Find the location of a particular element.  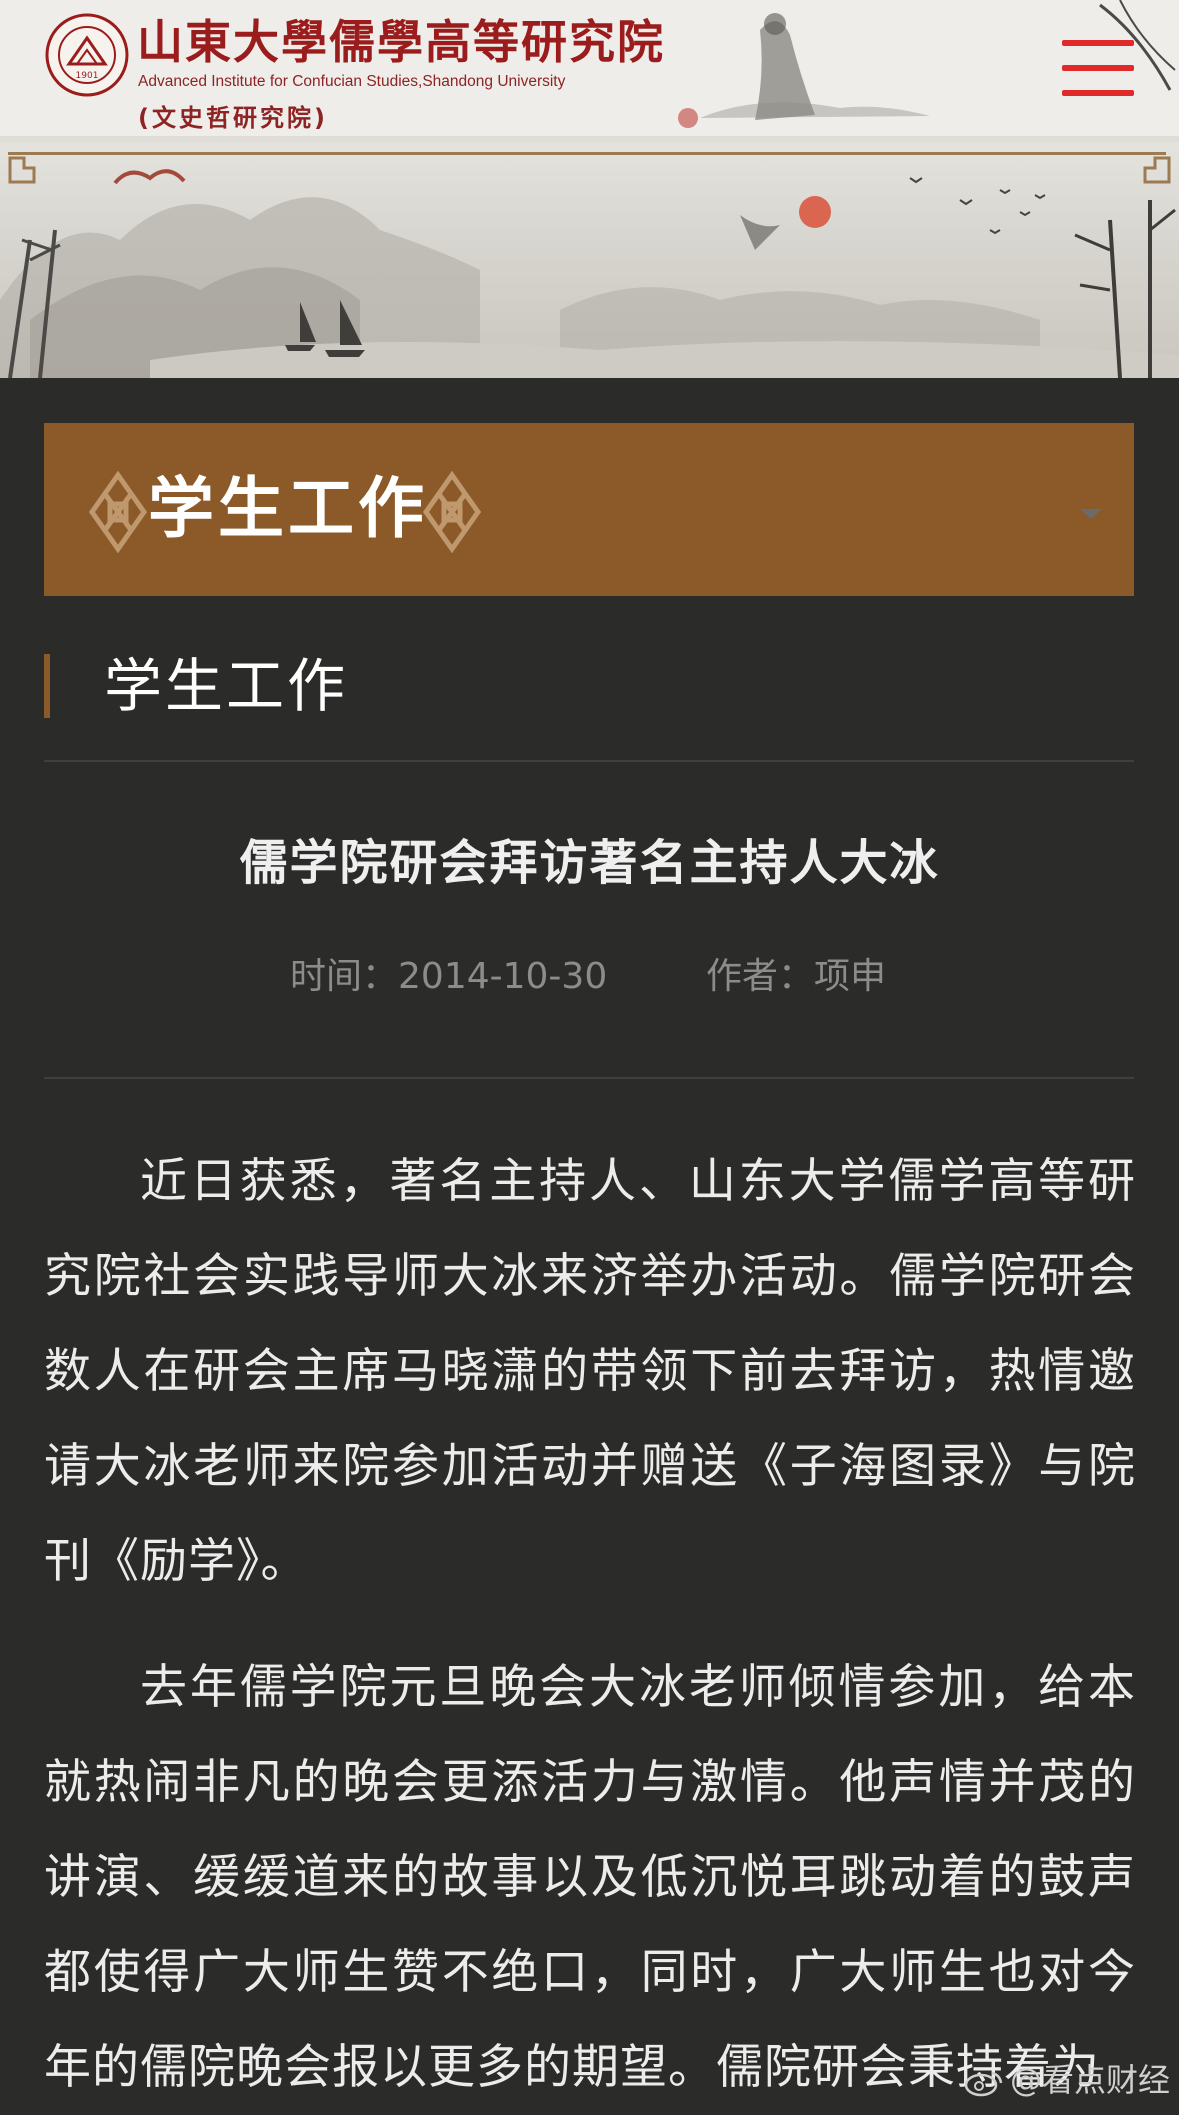

subheading-title: 学生工作 is located at coordinates (226, 686).